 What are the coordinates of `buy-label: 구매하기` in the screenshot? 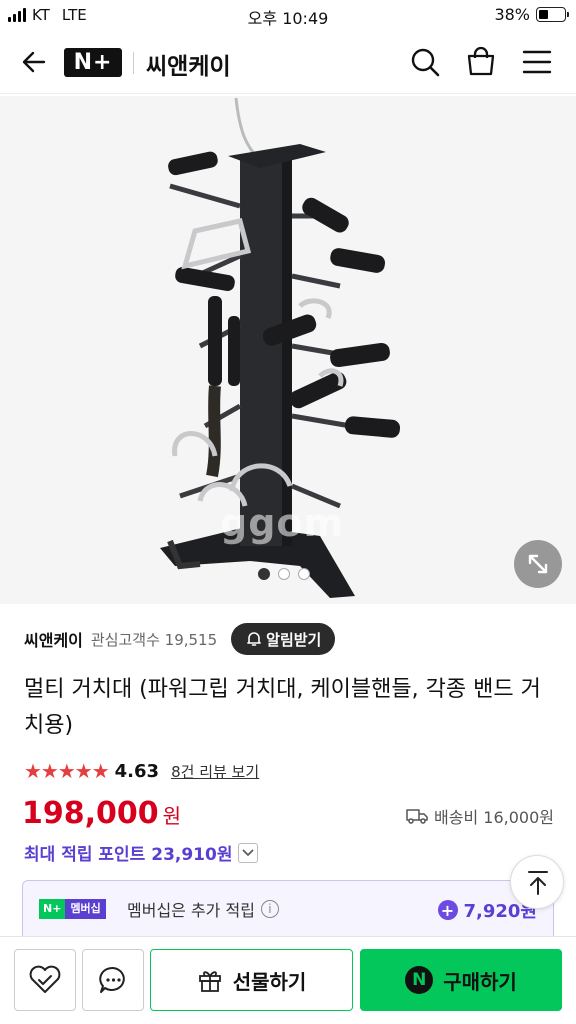 It's located at (480, 981).